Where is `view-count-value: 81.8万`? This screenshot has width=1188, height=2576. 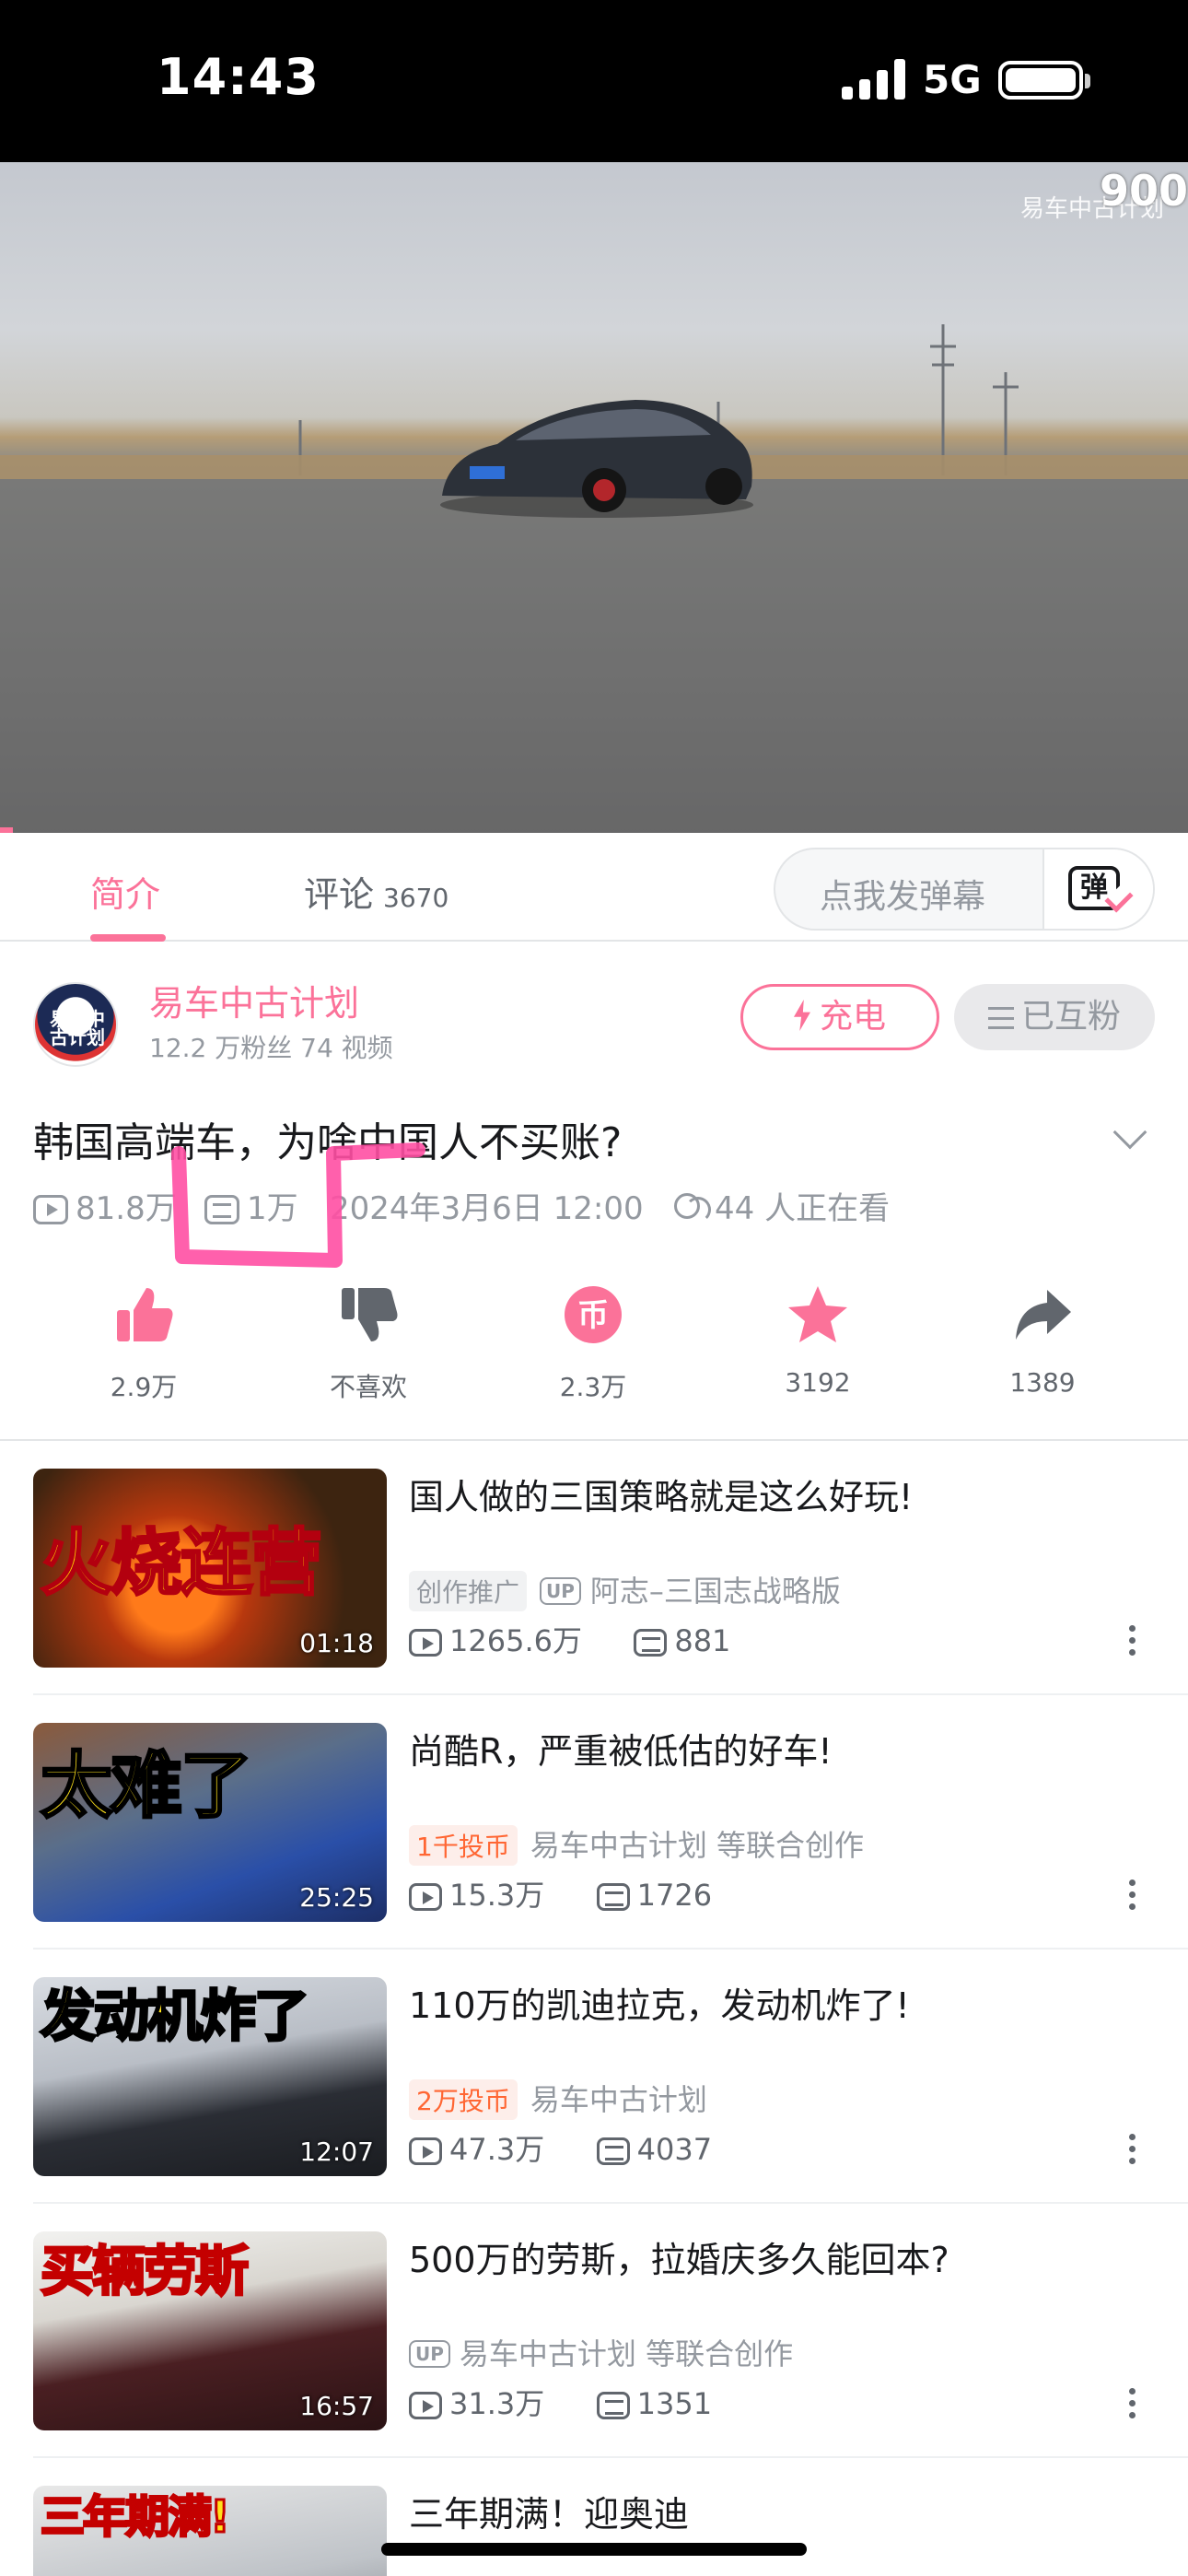 view-count-value: 81.8万 is located at coordinates (126, 1208).